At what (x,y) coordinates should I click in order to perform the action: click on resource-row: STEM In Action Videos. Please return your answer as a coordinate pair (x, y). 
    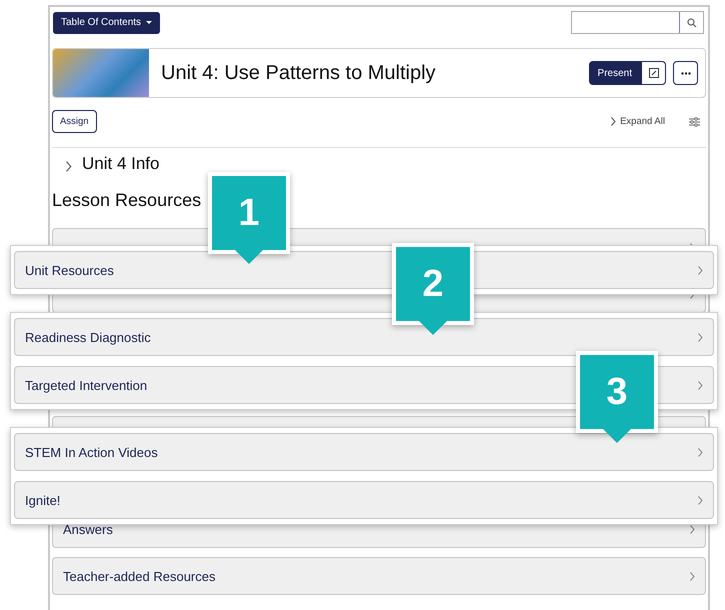
    Looking at the image, I should click on (364, 452).